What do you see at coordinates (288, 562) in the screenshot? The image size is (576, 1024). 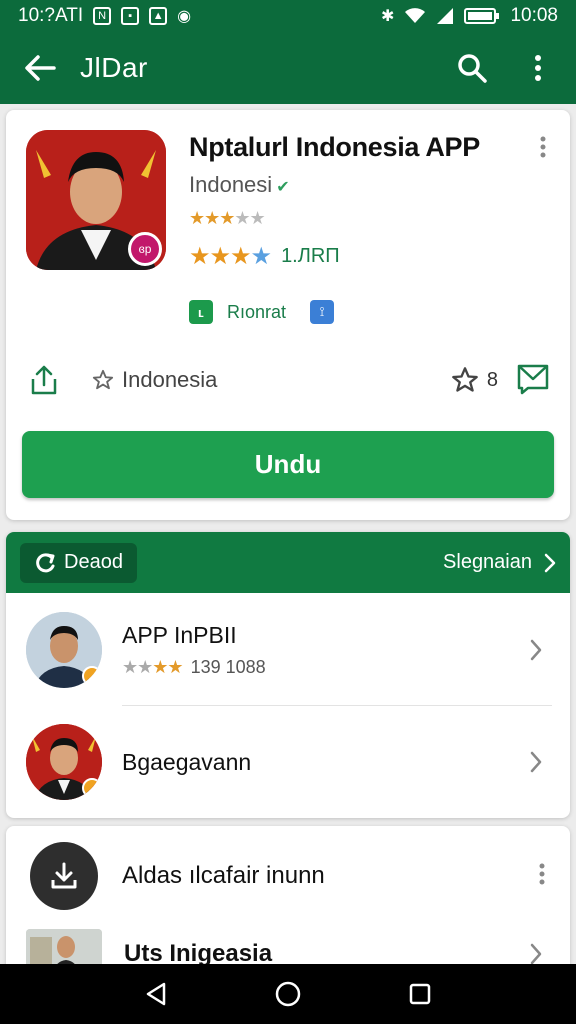 I see `related-section-header: Deaod Slegnaian` at bounding box center [288, 562].